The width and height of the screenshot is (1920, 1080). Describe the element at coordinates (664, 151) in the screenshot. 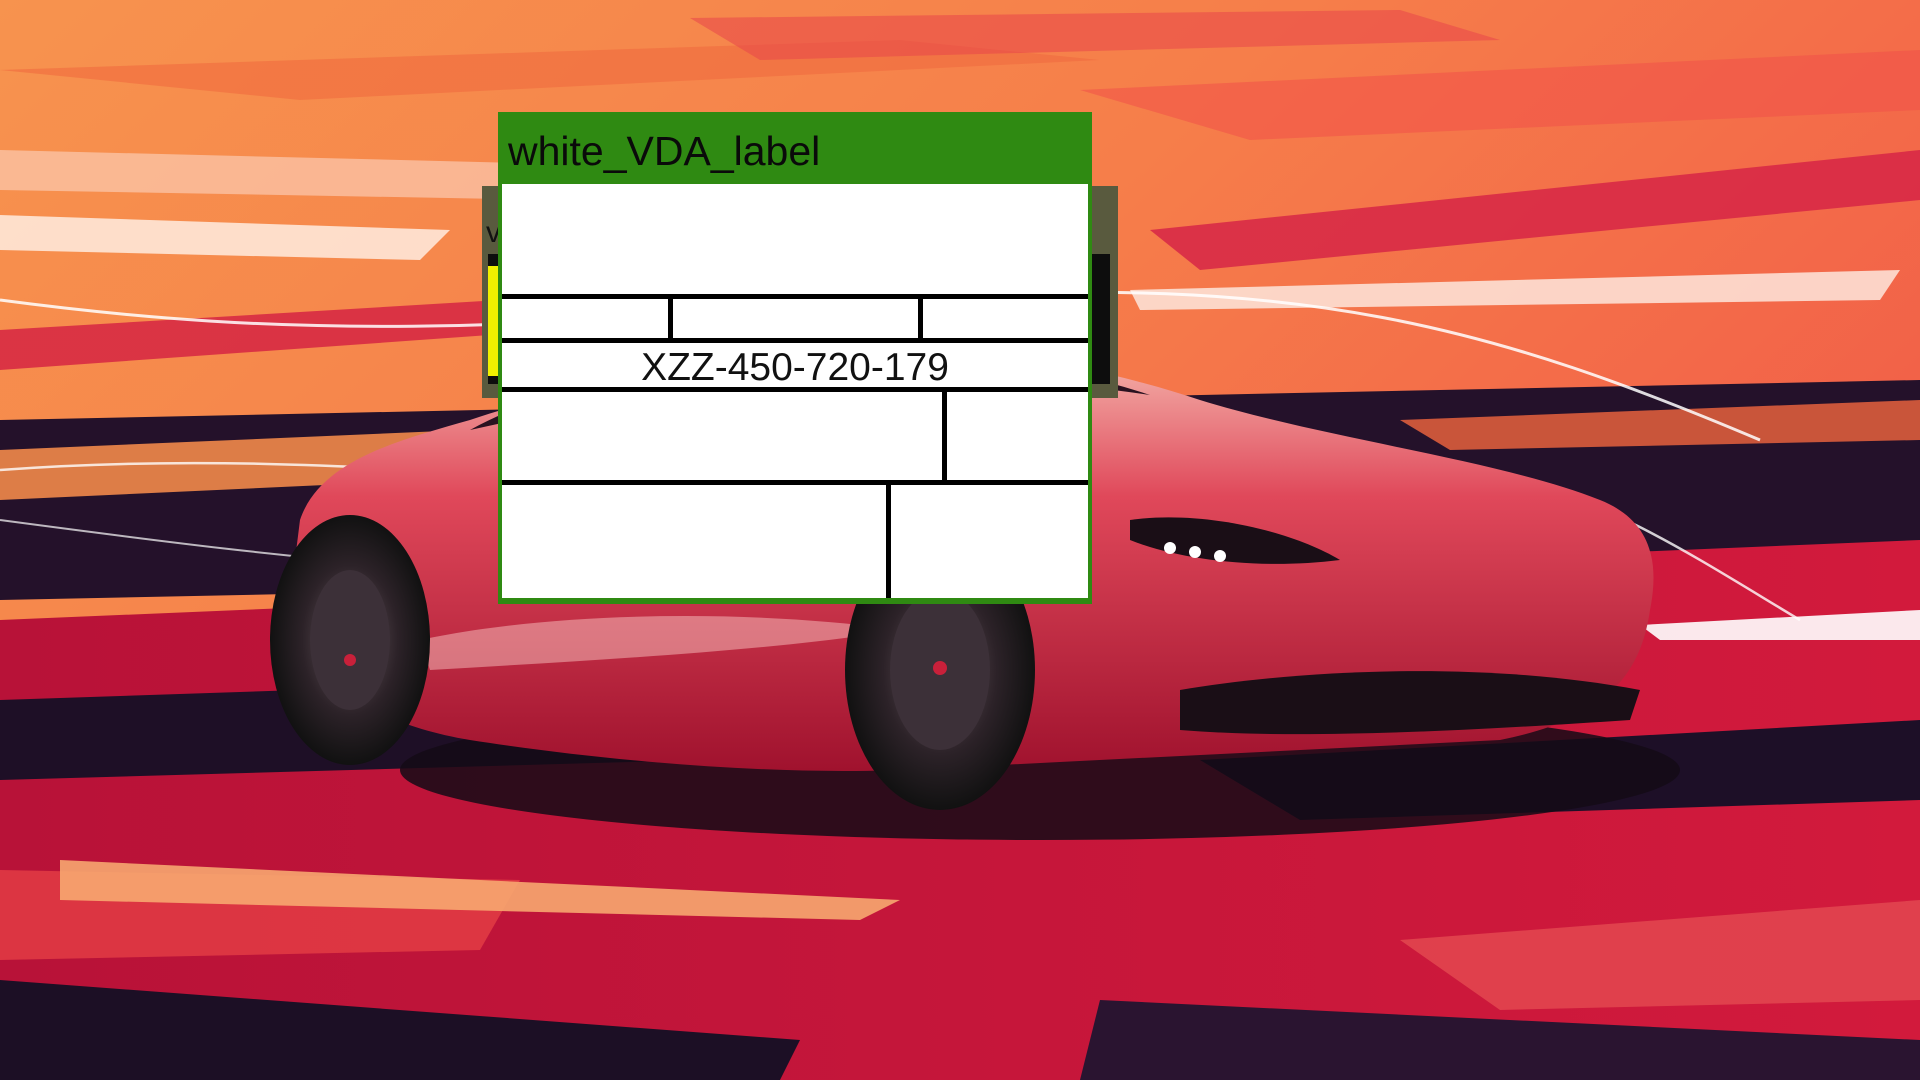

I see `label-window-title: white_VDA_label` at that location.